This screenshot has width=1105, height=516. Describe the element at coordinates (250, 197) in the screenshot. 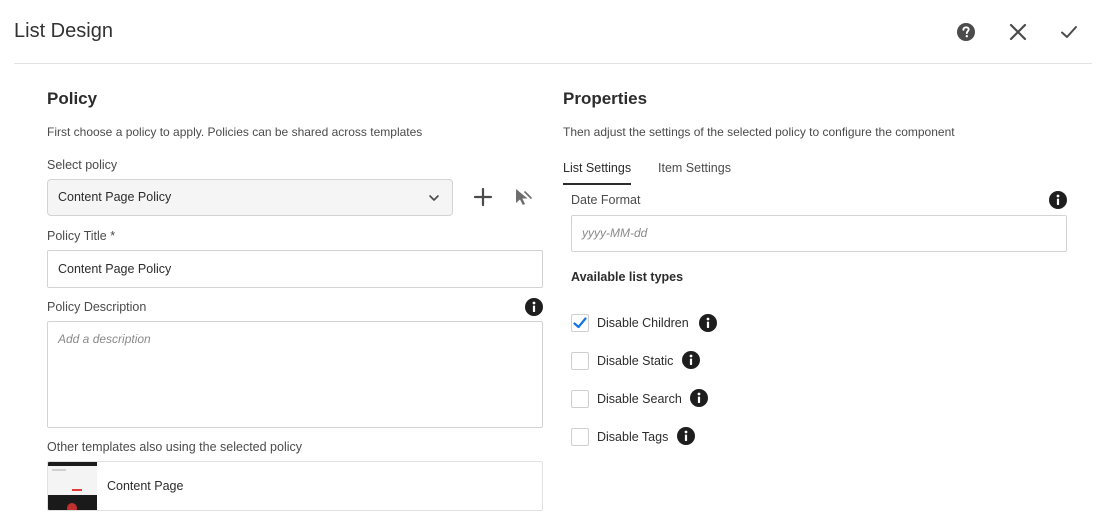

I see `policy-select: Content Page Policy` at that location.